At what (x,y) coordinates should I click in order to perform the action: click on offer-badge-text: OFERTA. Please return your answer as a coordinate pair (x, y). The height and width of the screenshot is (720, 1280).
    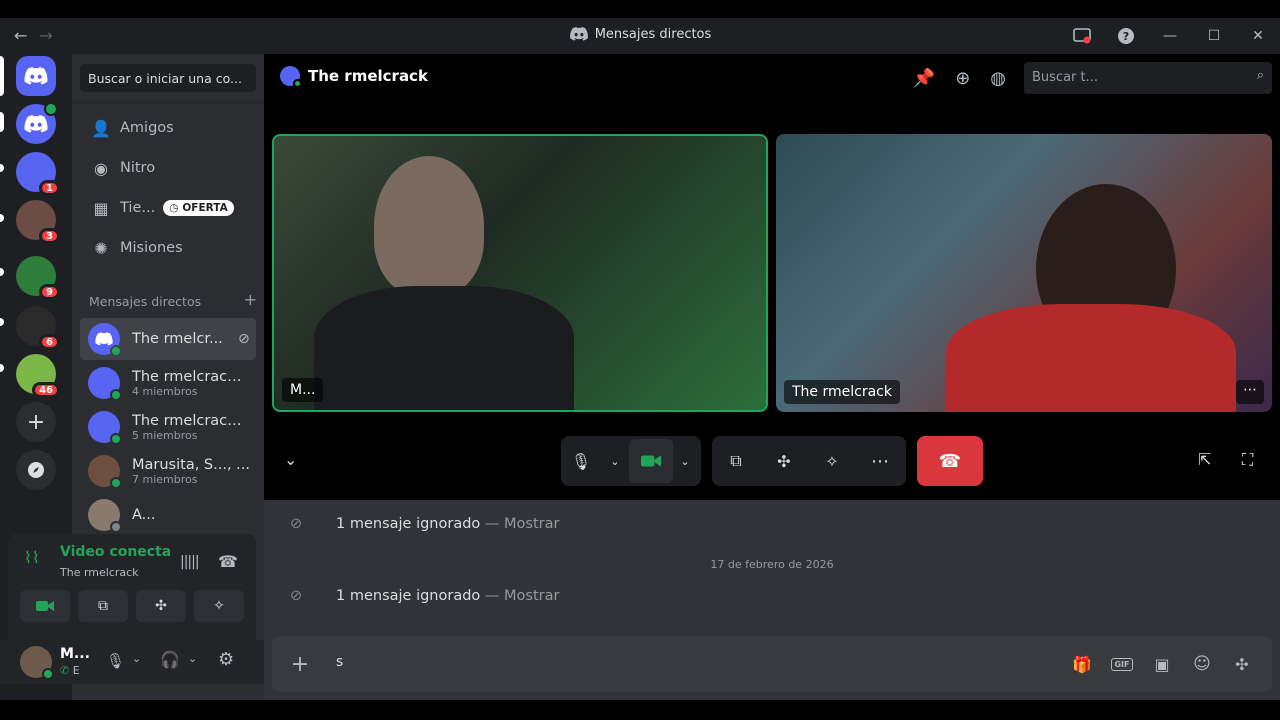
    Looking at the image, I should click on (205, 208).